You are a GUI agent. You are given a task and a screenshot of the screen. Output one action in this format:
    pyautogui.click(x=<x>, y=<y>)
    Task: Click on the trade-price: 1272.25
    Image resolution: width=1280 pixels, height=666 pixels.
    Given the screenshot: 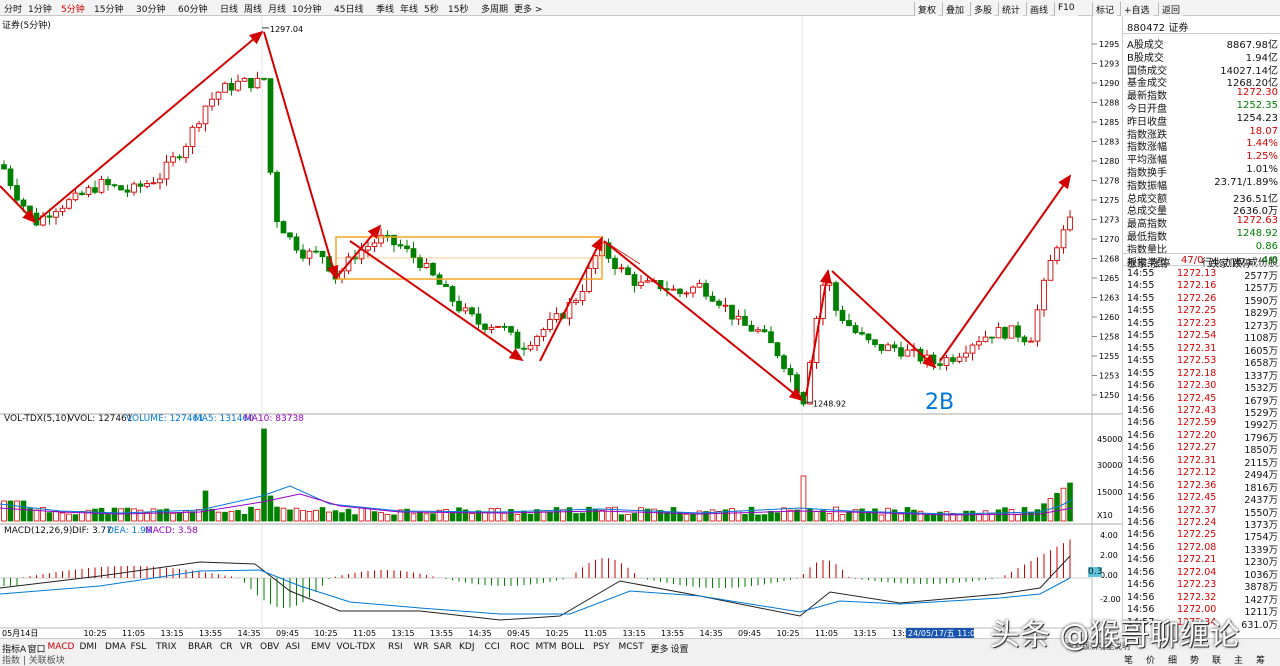 What is the action you would take?
    pyautogui.click(x=1197, y=311)
    